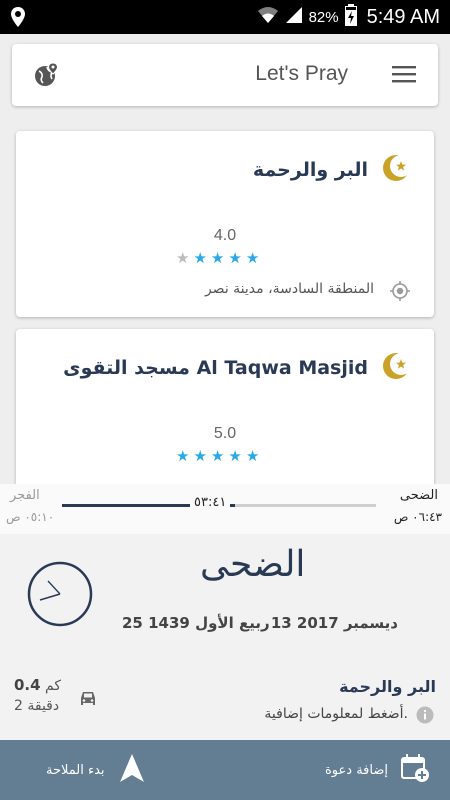 Image resolution: width=450 pixels, height=800 pixels. Describe the element at coordinates (112, 770) in the screenshot. I see `start-navigation-button: بدء الملاحة` at that location.